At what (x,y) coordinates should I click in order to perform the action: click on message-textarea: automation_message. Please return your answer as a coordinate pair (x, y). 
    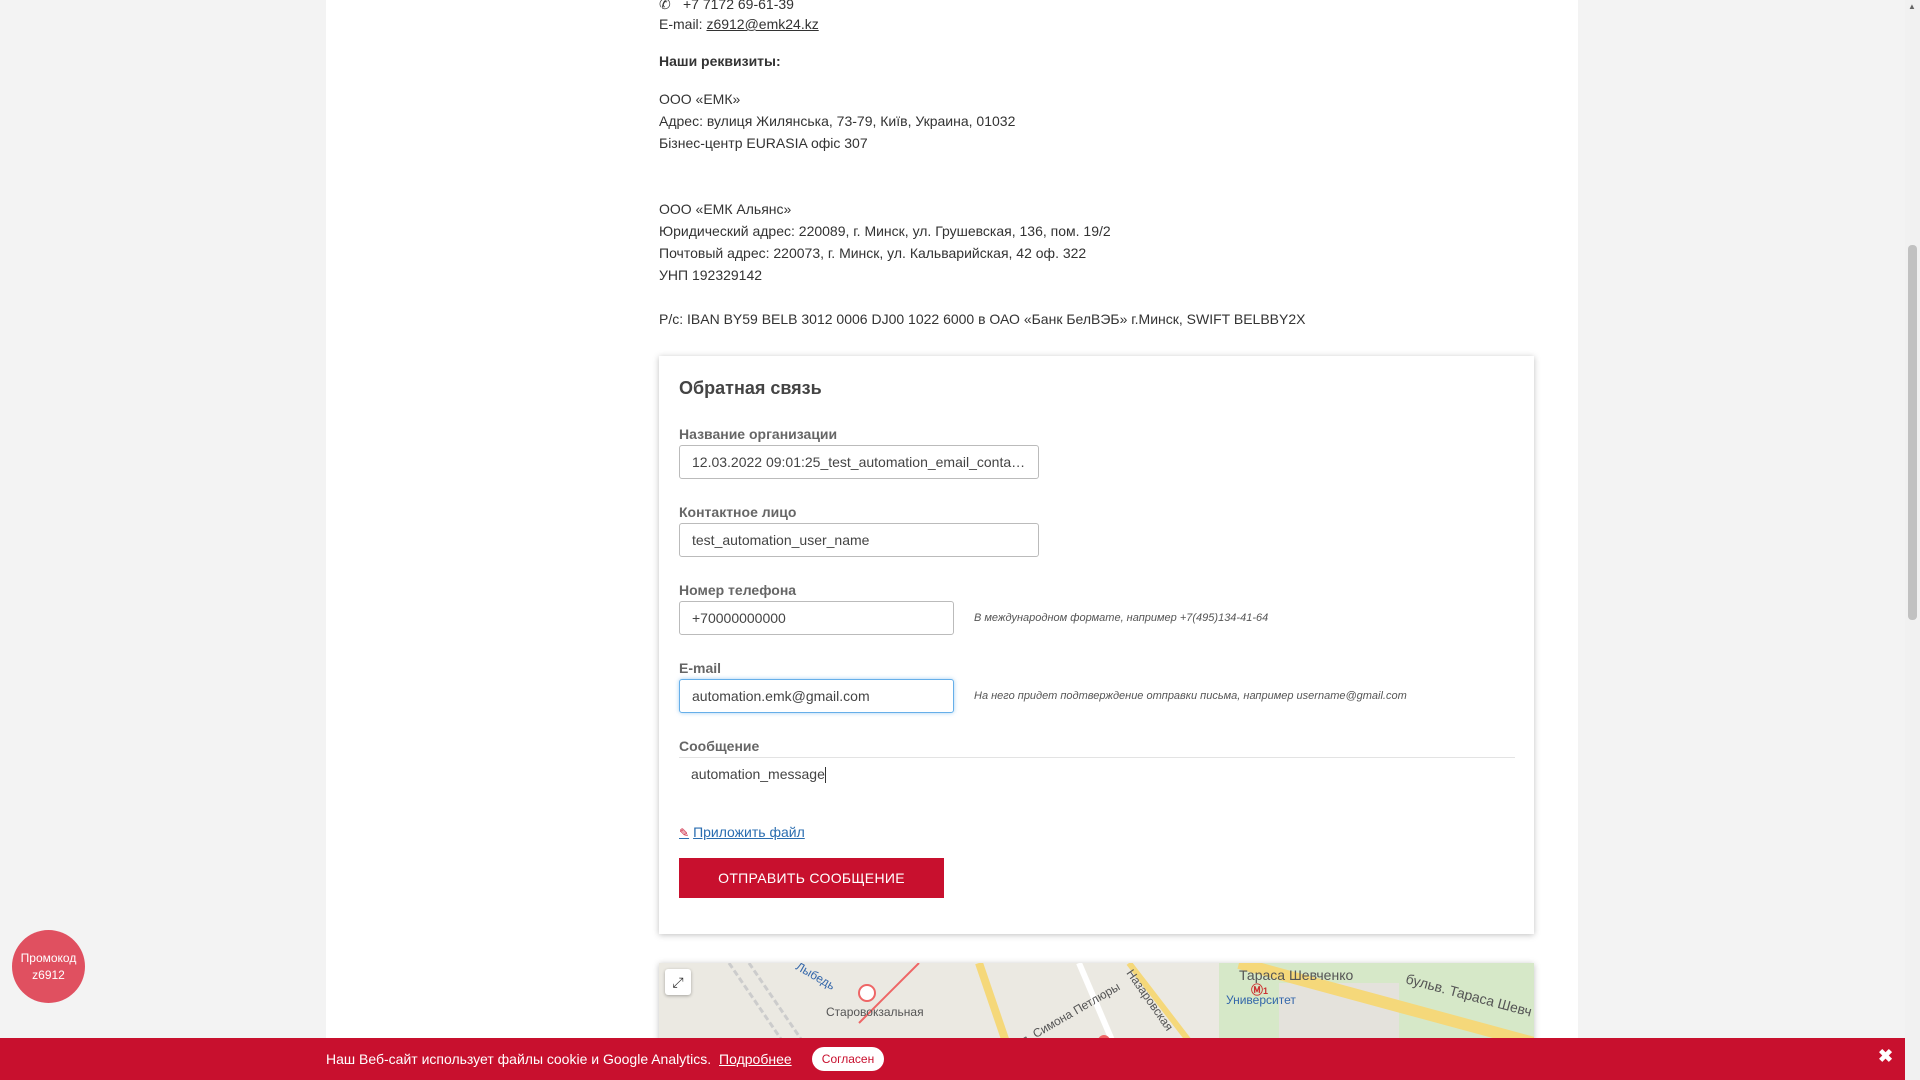
    Looking at the image, I should click on (1097, 786).